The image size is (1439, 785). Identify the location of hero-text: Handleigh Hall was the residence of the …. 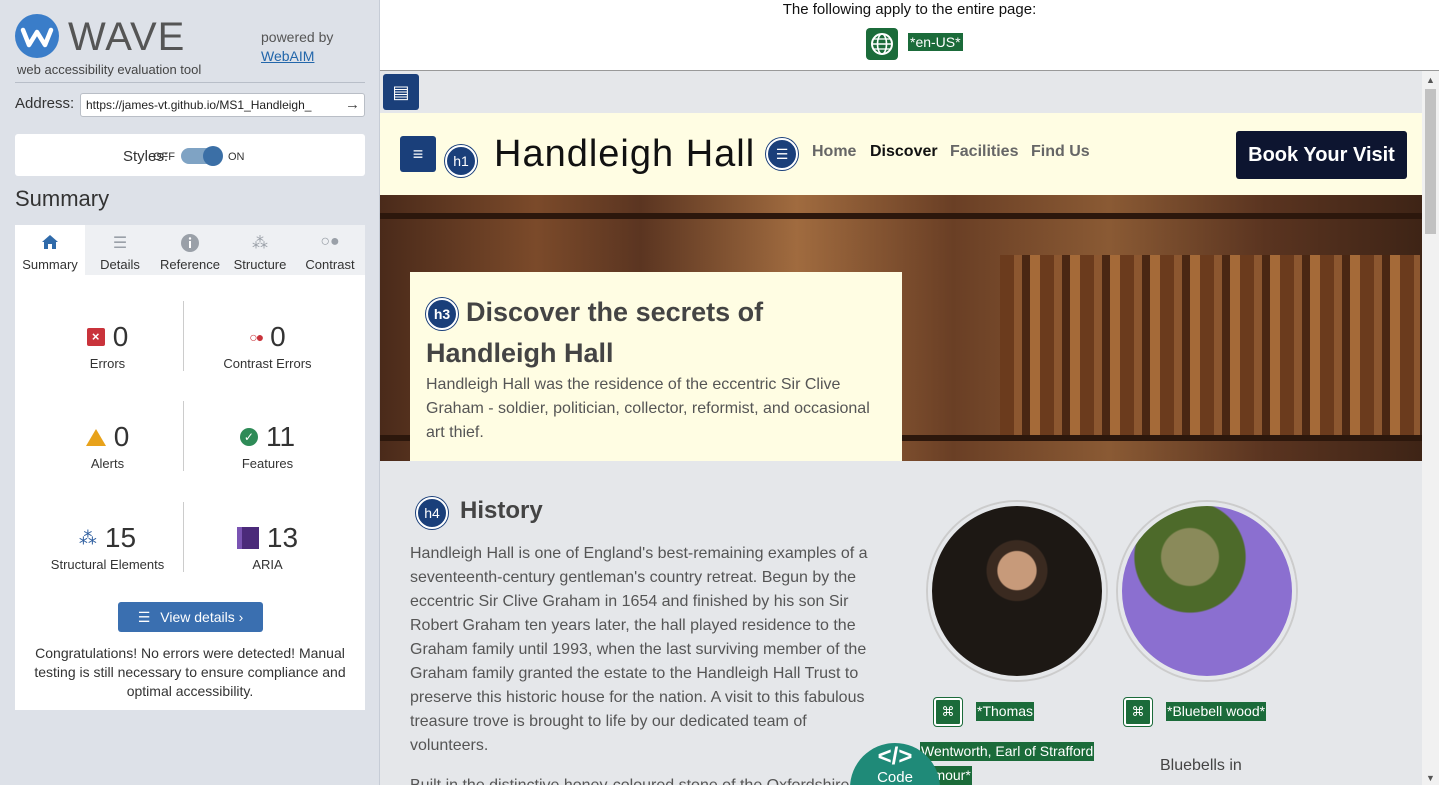
(648, 408).